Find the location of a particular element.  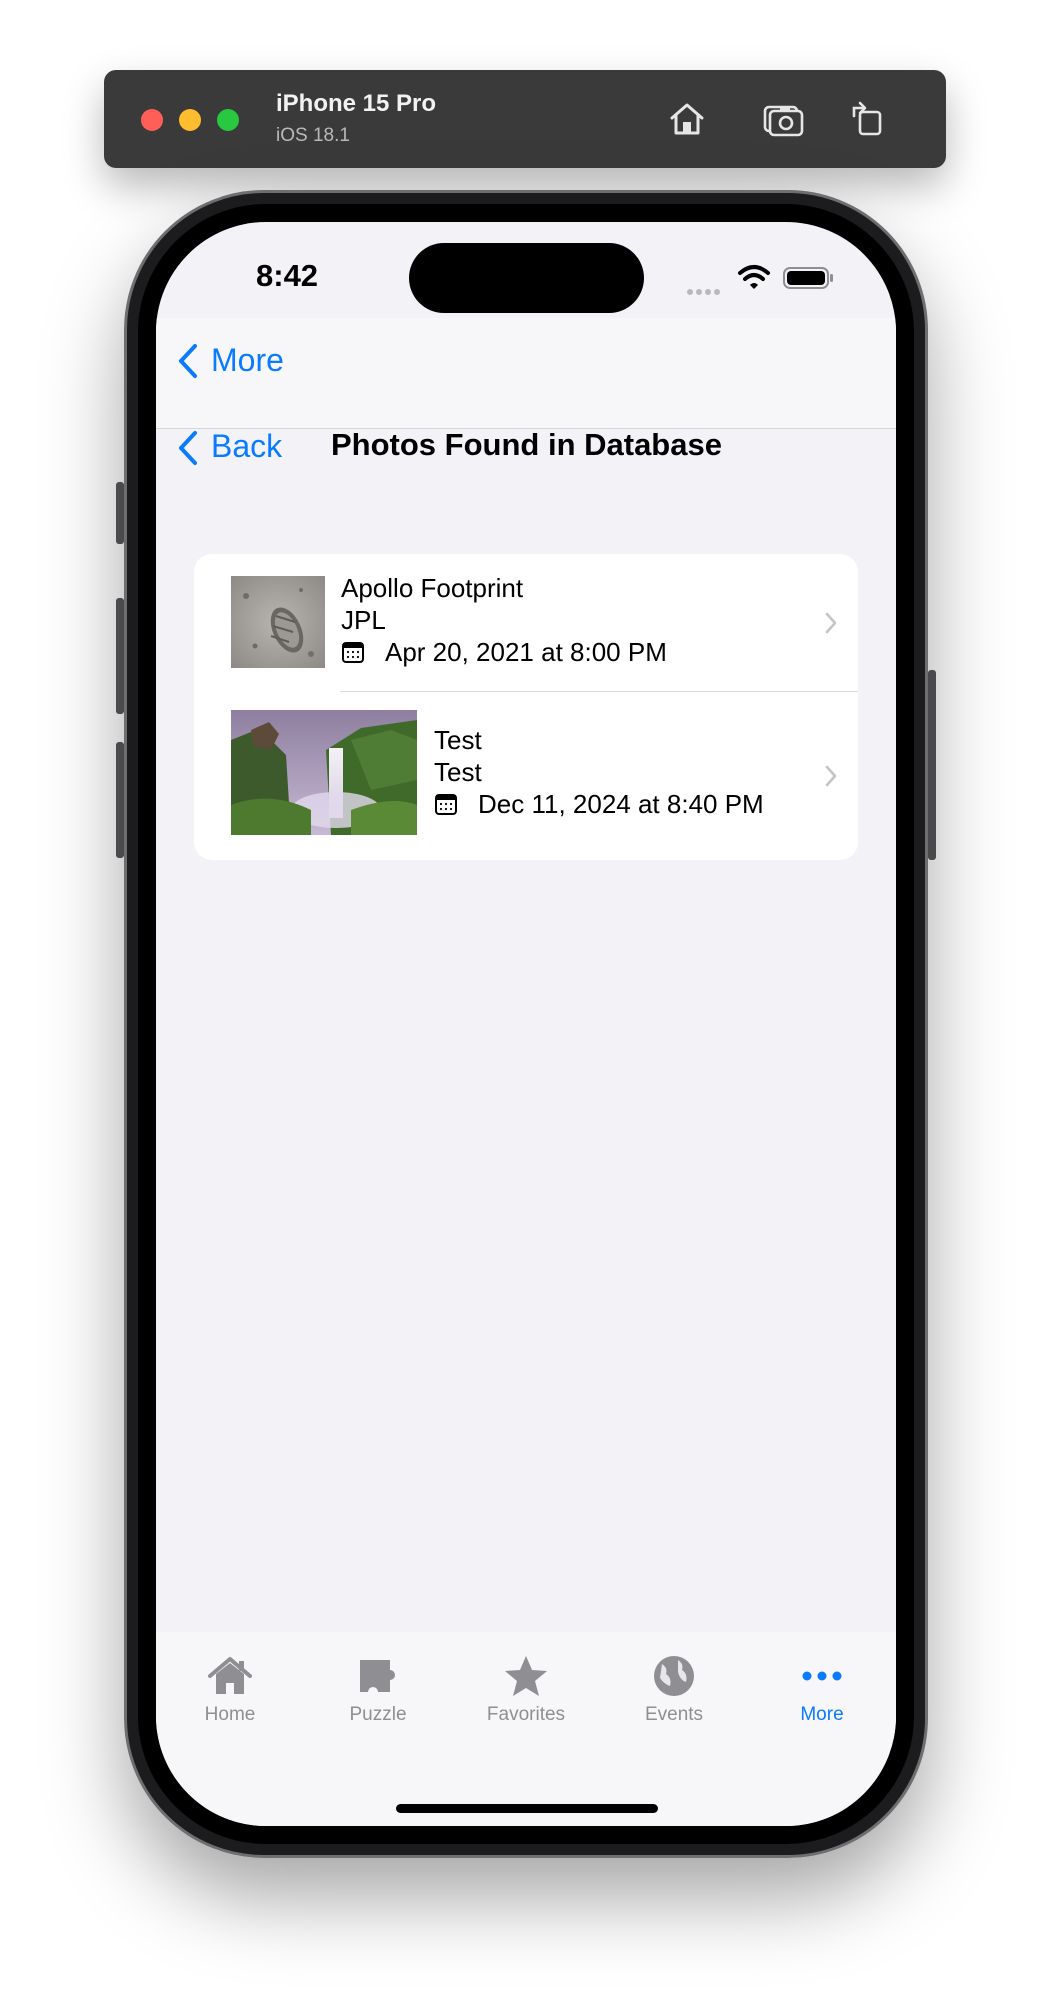

power-button is located at coordinates (932, 765).